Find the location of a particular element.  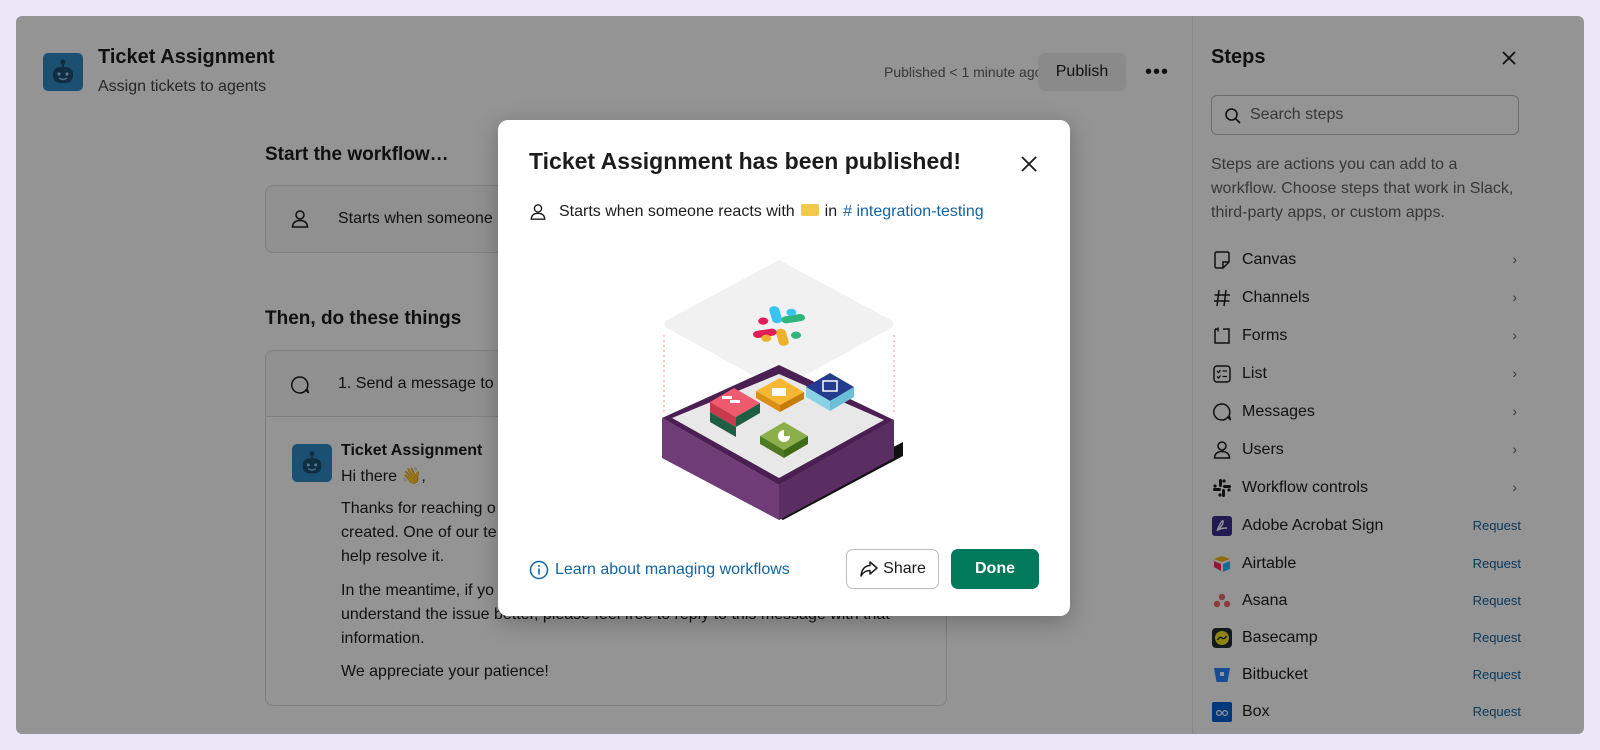

learn-workflows-link: Learn about managing workflows is located at coordinates (659, 570).